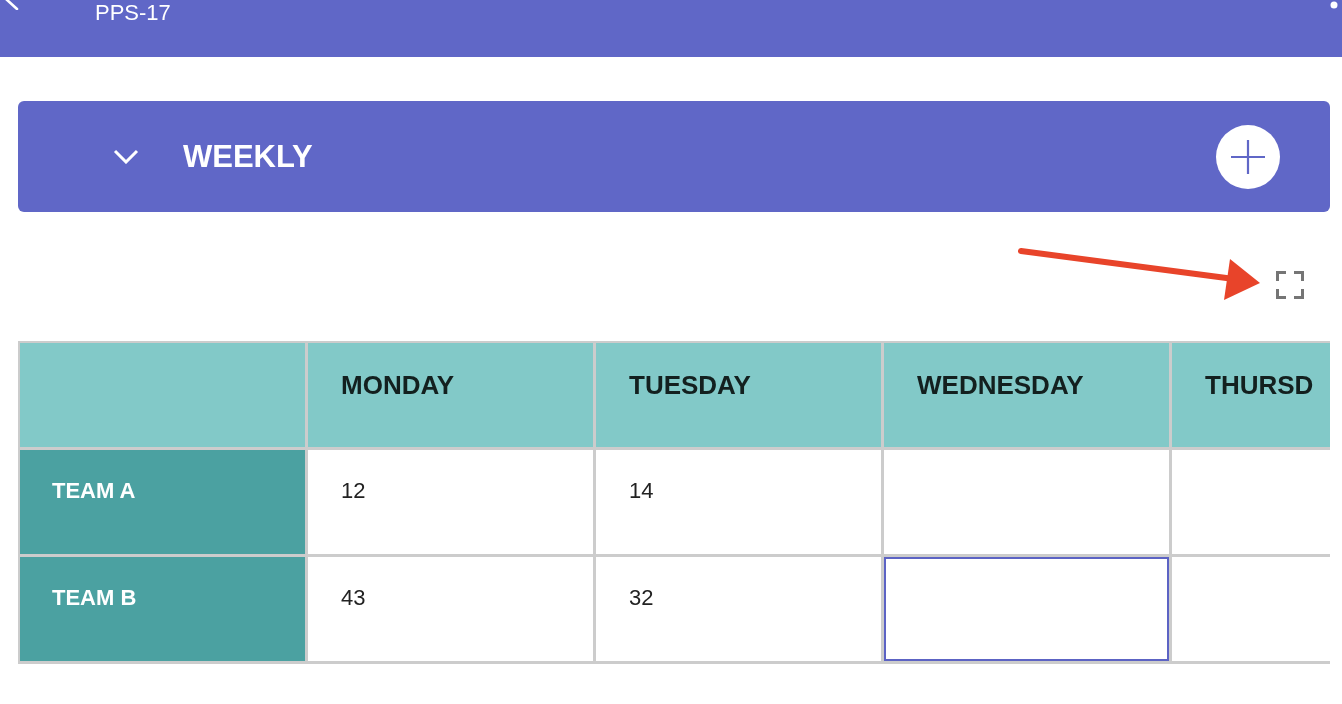 The width and height of the screenshot is (1342, 704). What do you see at coordinates (1290, 285) in the screenshot?
I see `fullscreen-icon` at bounding box center [1290, 285].